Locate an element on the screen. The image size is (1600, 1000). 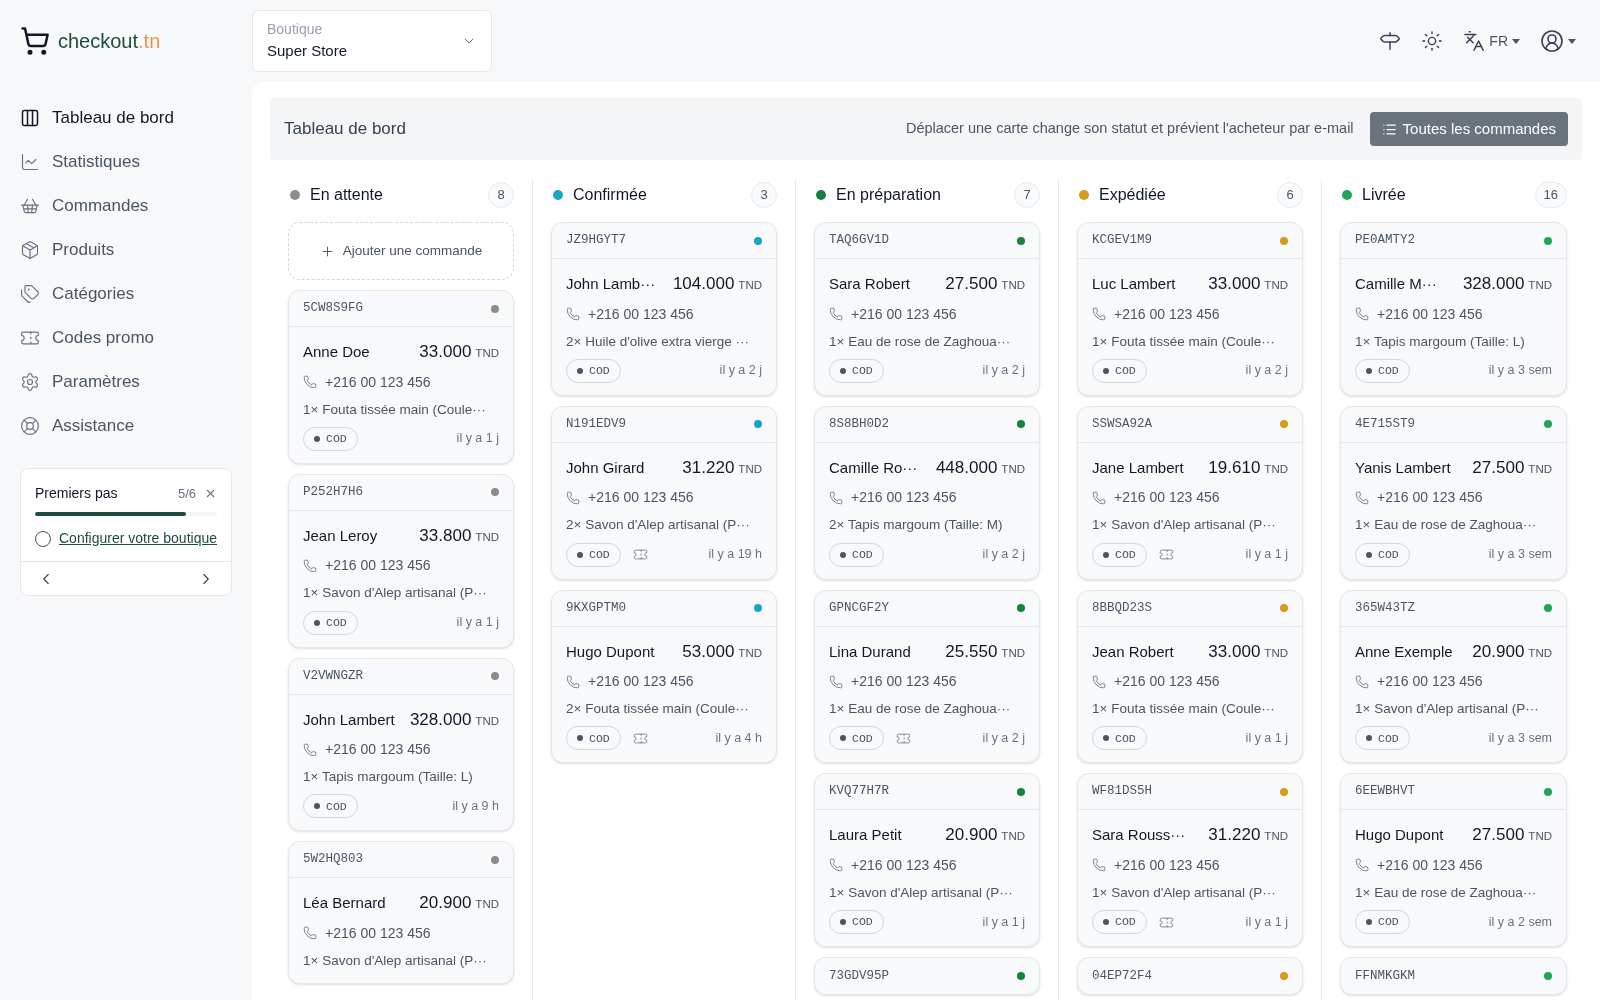
all-orders-button: Toutes les commandes is located at coordinates (1468, 129).